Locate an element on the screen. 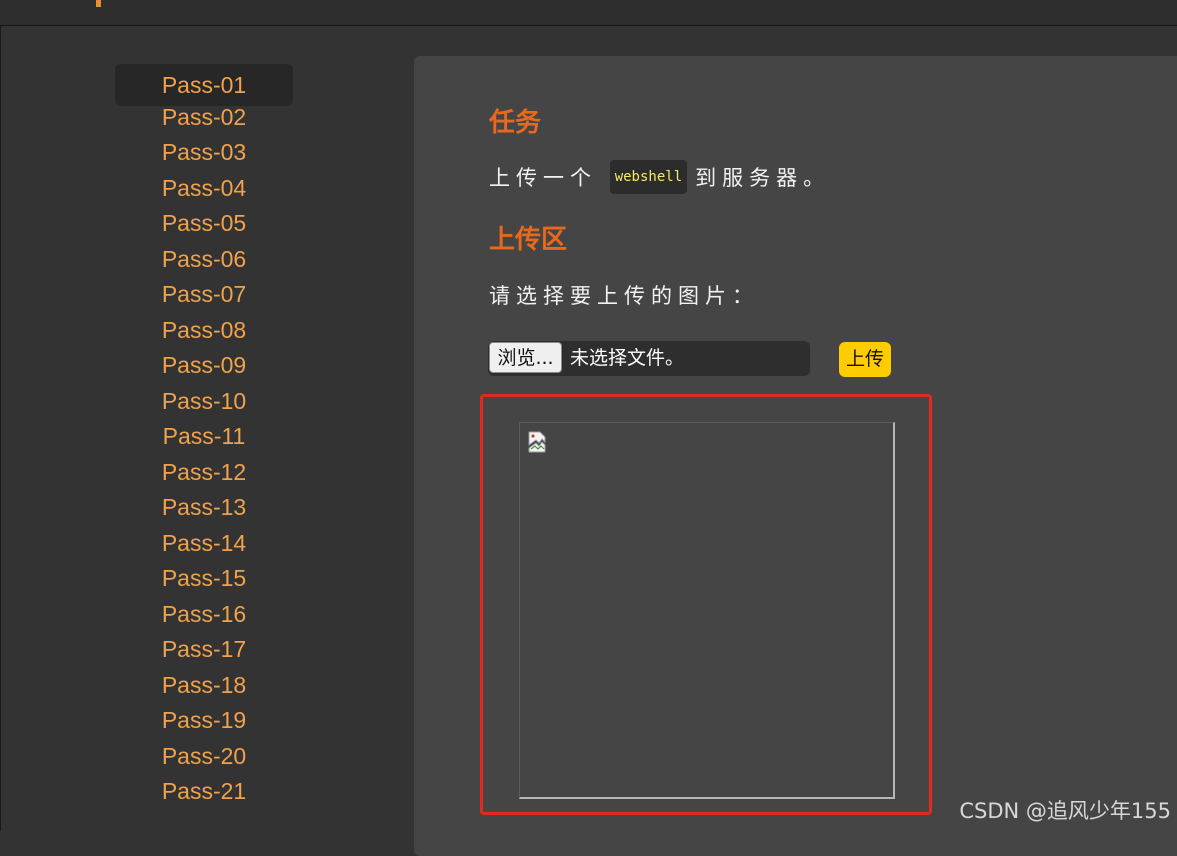 Image resolution: width=1177 pixels, height=856 pixels. sidebar-item-pass-14: Pass-14 is located at coordinates (204, 544).